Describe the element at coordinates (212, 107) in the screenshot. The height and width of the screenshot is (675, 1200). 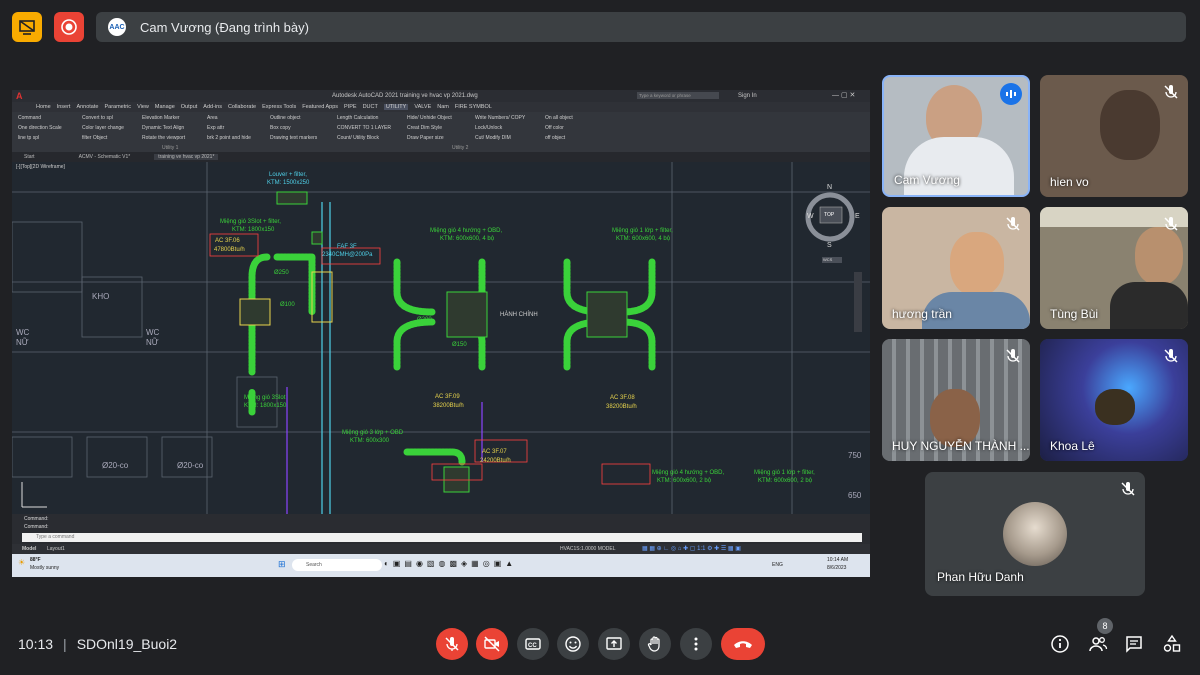
I see `menu-tab: Add-ins` at that location.